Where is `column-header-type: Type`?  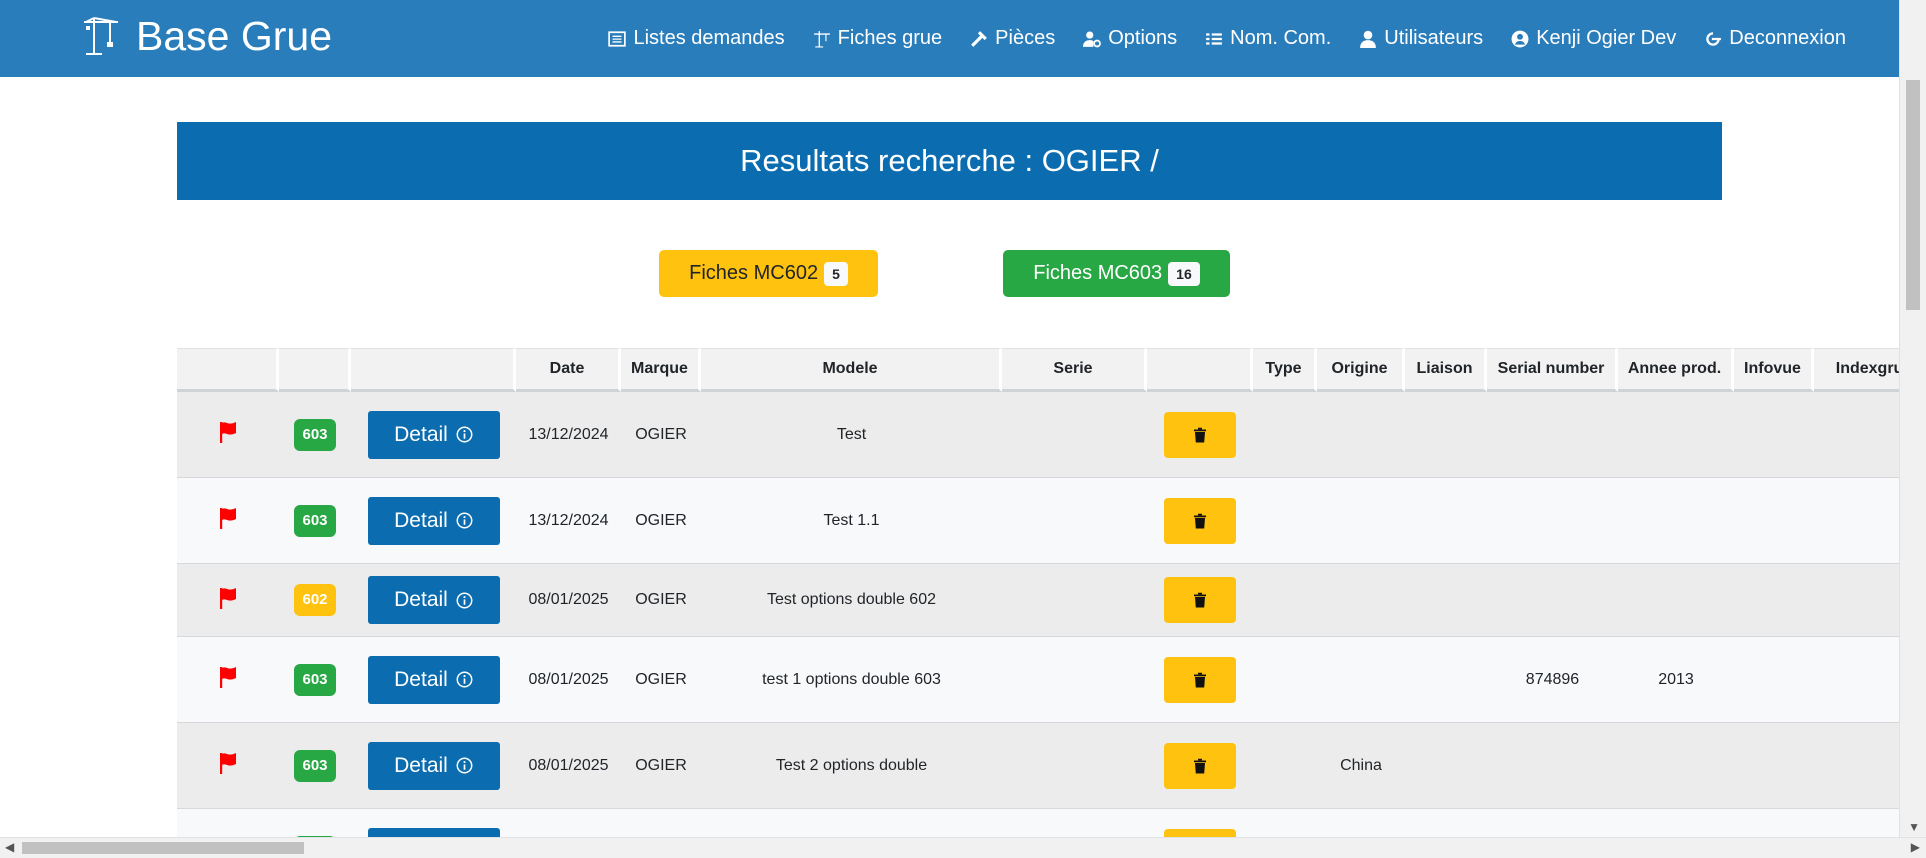 column-header-type: Type is located at coordinates (1285, 370).